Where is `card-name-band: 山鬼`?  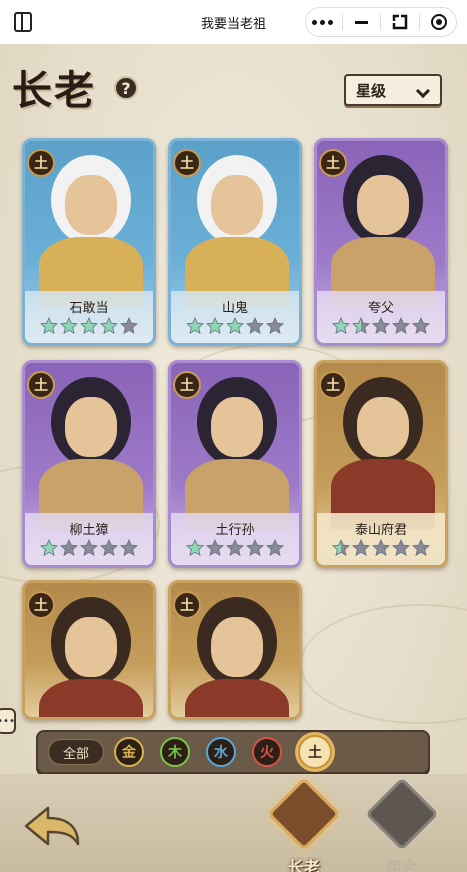 card-name-band: 山鬼 is located at coordinates (235, 317).